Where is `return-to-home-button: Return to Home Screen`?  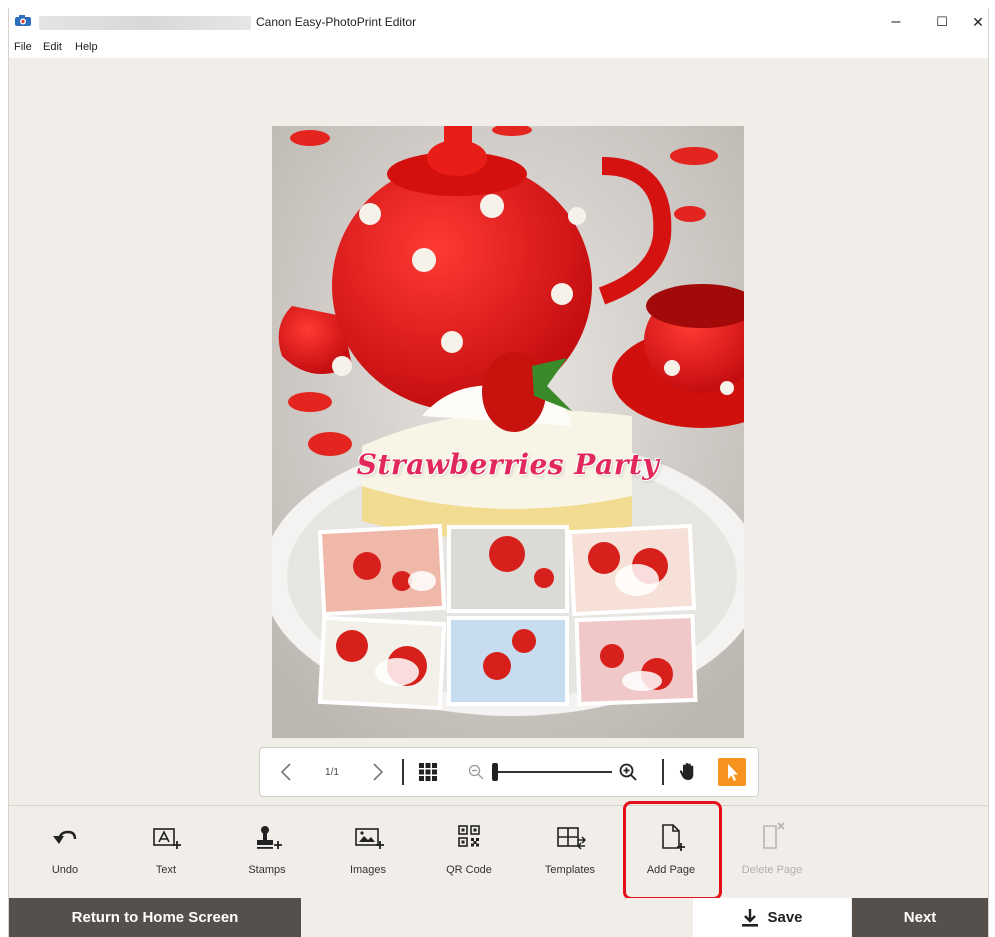
return-to-home-button: Return to Home Screen is located at coordinates (155, 917).